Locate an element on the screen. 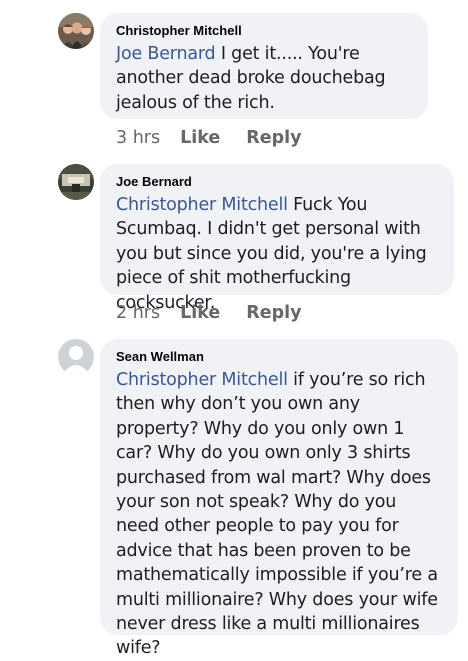 Image resolution: width=468 pixels, height=661 pixels. mention-link: Joe Bernard is located at coordinates (166, 54).